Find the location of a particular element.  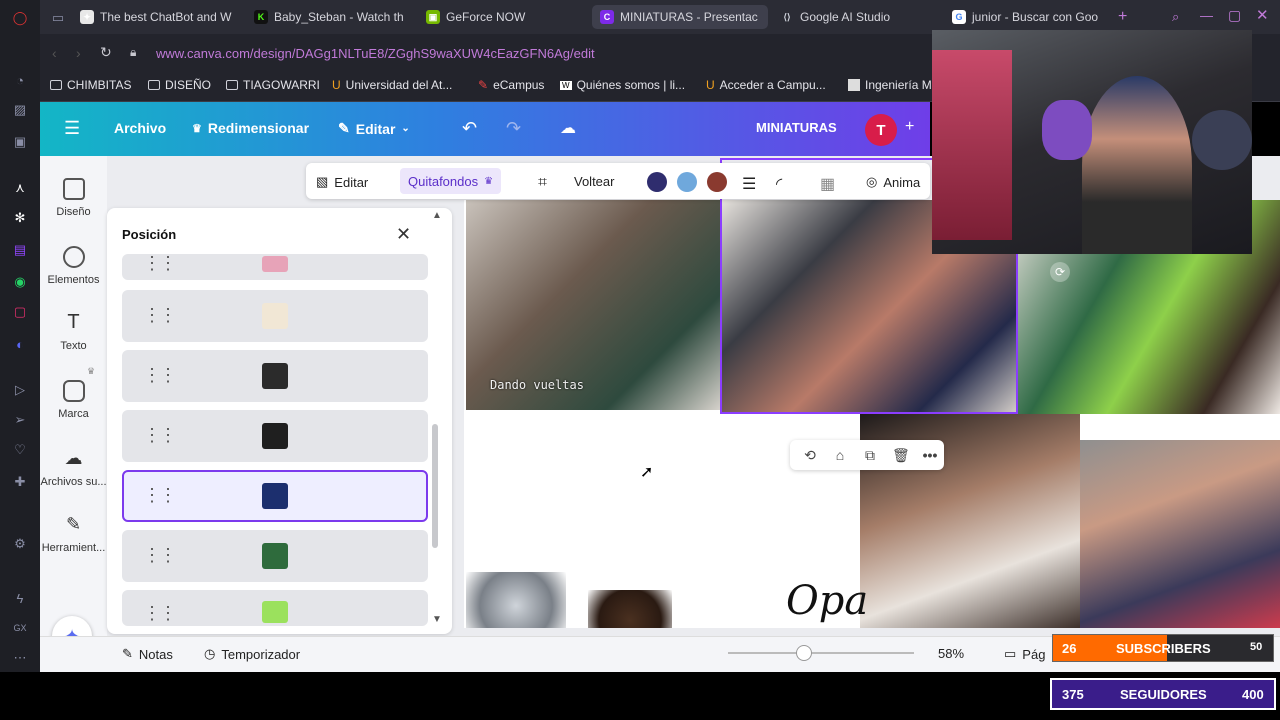

opa-text: Opa is located at coordinates (827, 601).